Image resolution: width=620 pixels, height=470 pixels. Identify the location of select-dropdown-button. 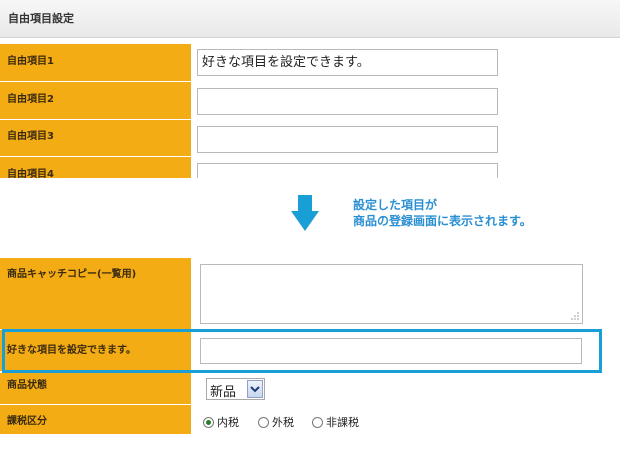
(255, 389).